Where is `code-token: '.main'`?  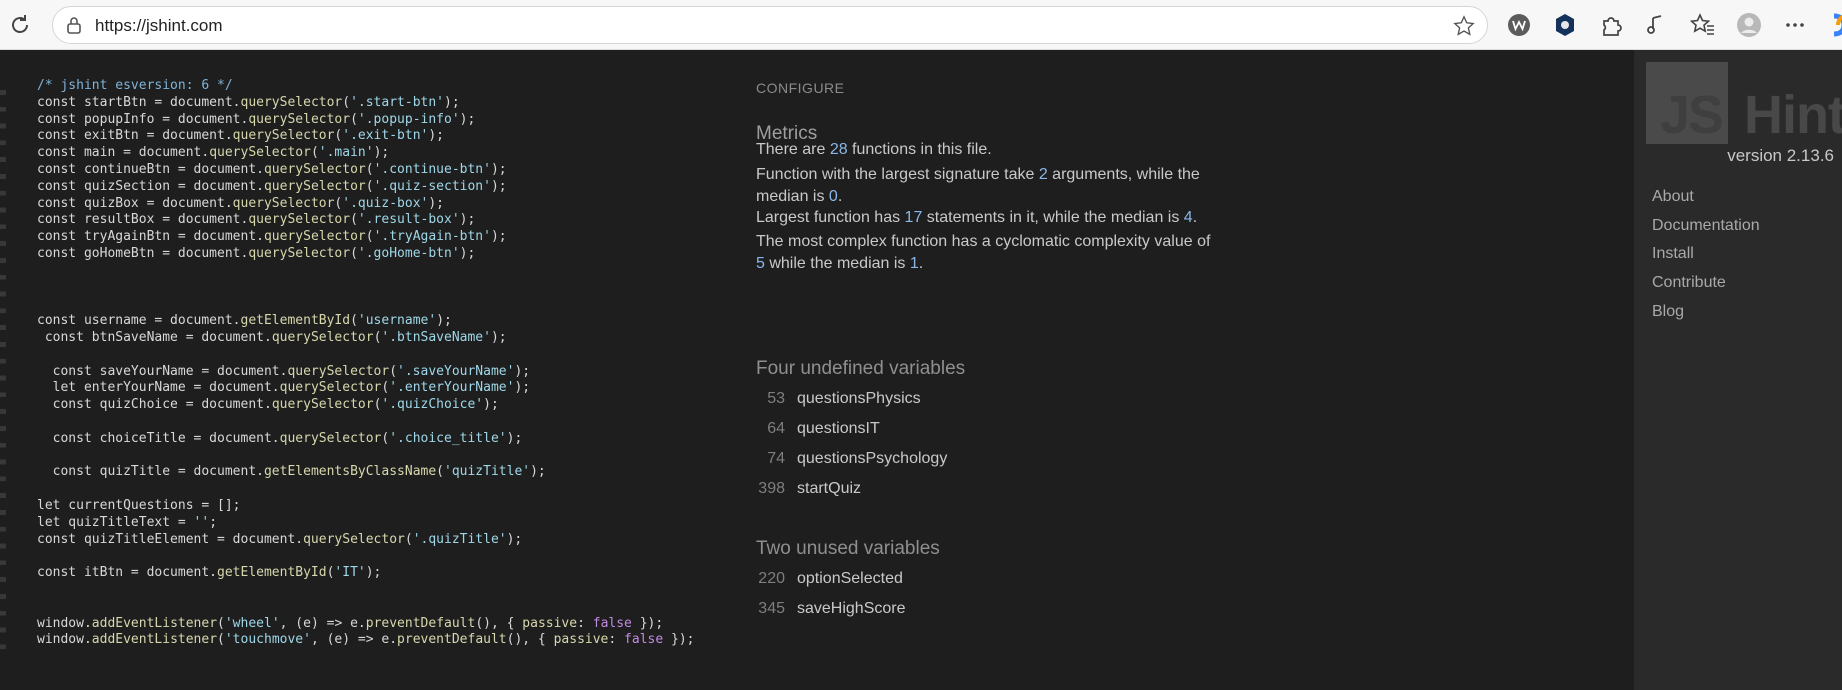
code-token: '.main' is located at coordinates (346, 153).